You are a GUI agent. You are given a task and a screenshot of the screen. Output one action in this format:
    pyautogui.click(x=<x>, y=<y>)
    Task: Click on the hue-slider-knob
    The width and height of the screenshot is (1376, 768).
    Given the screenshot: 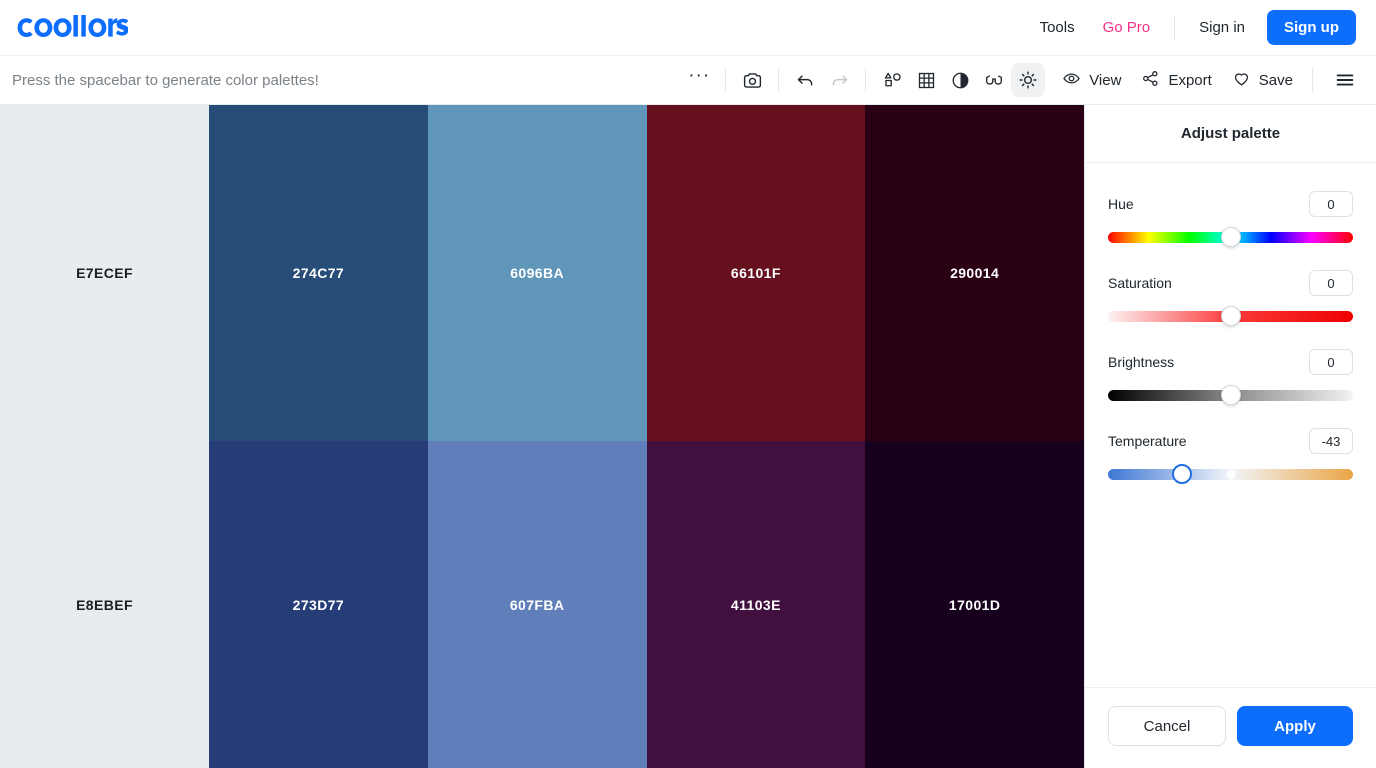 What is the action you would take?
    pyautogui.click(x=1230, y=237)
    